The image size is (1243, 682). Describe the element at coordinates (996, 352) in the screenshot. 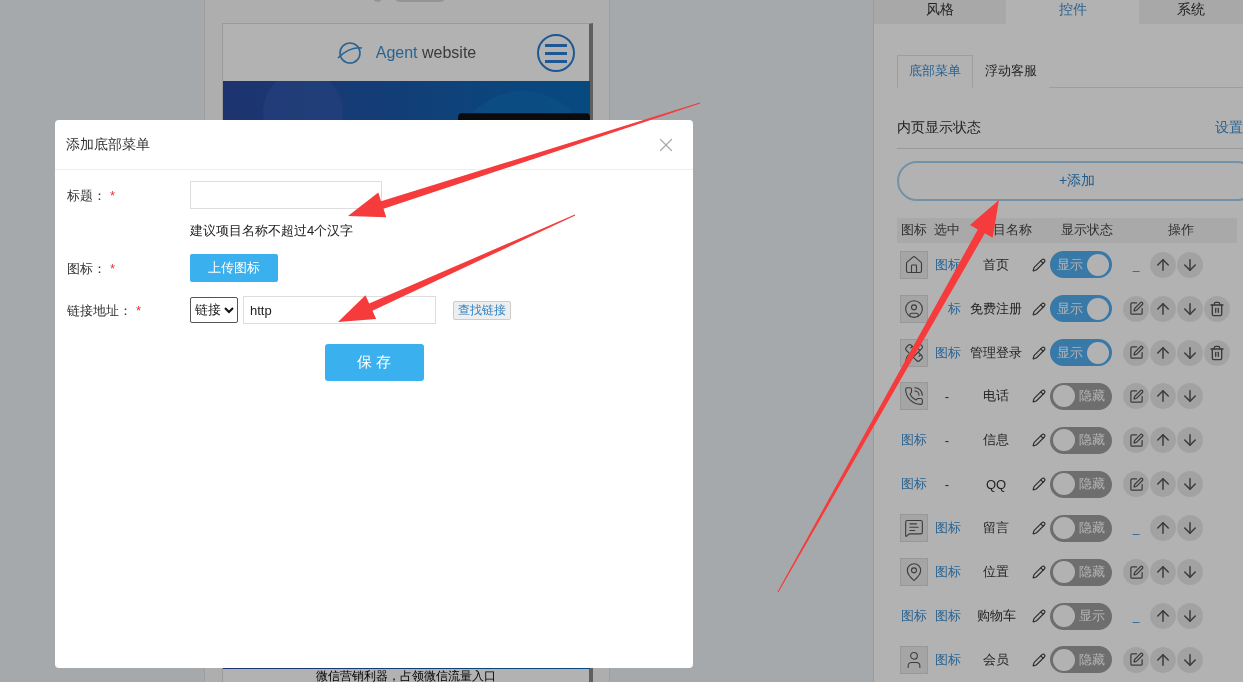

I see `item-name: 管理登录` at that location.